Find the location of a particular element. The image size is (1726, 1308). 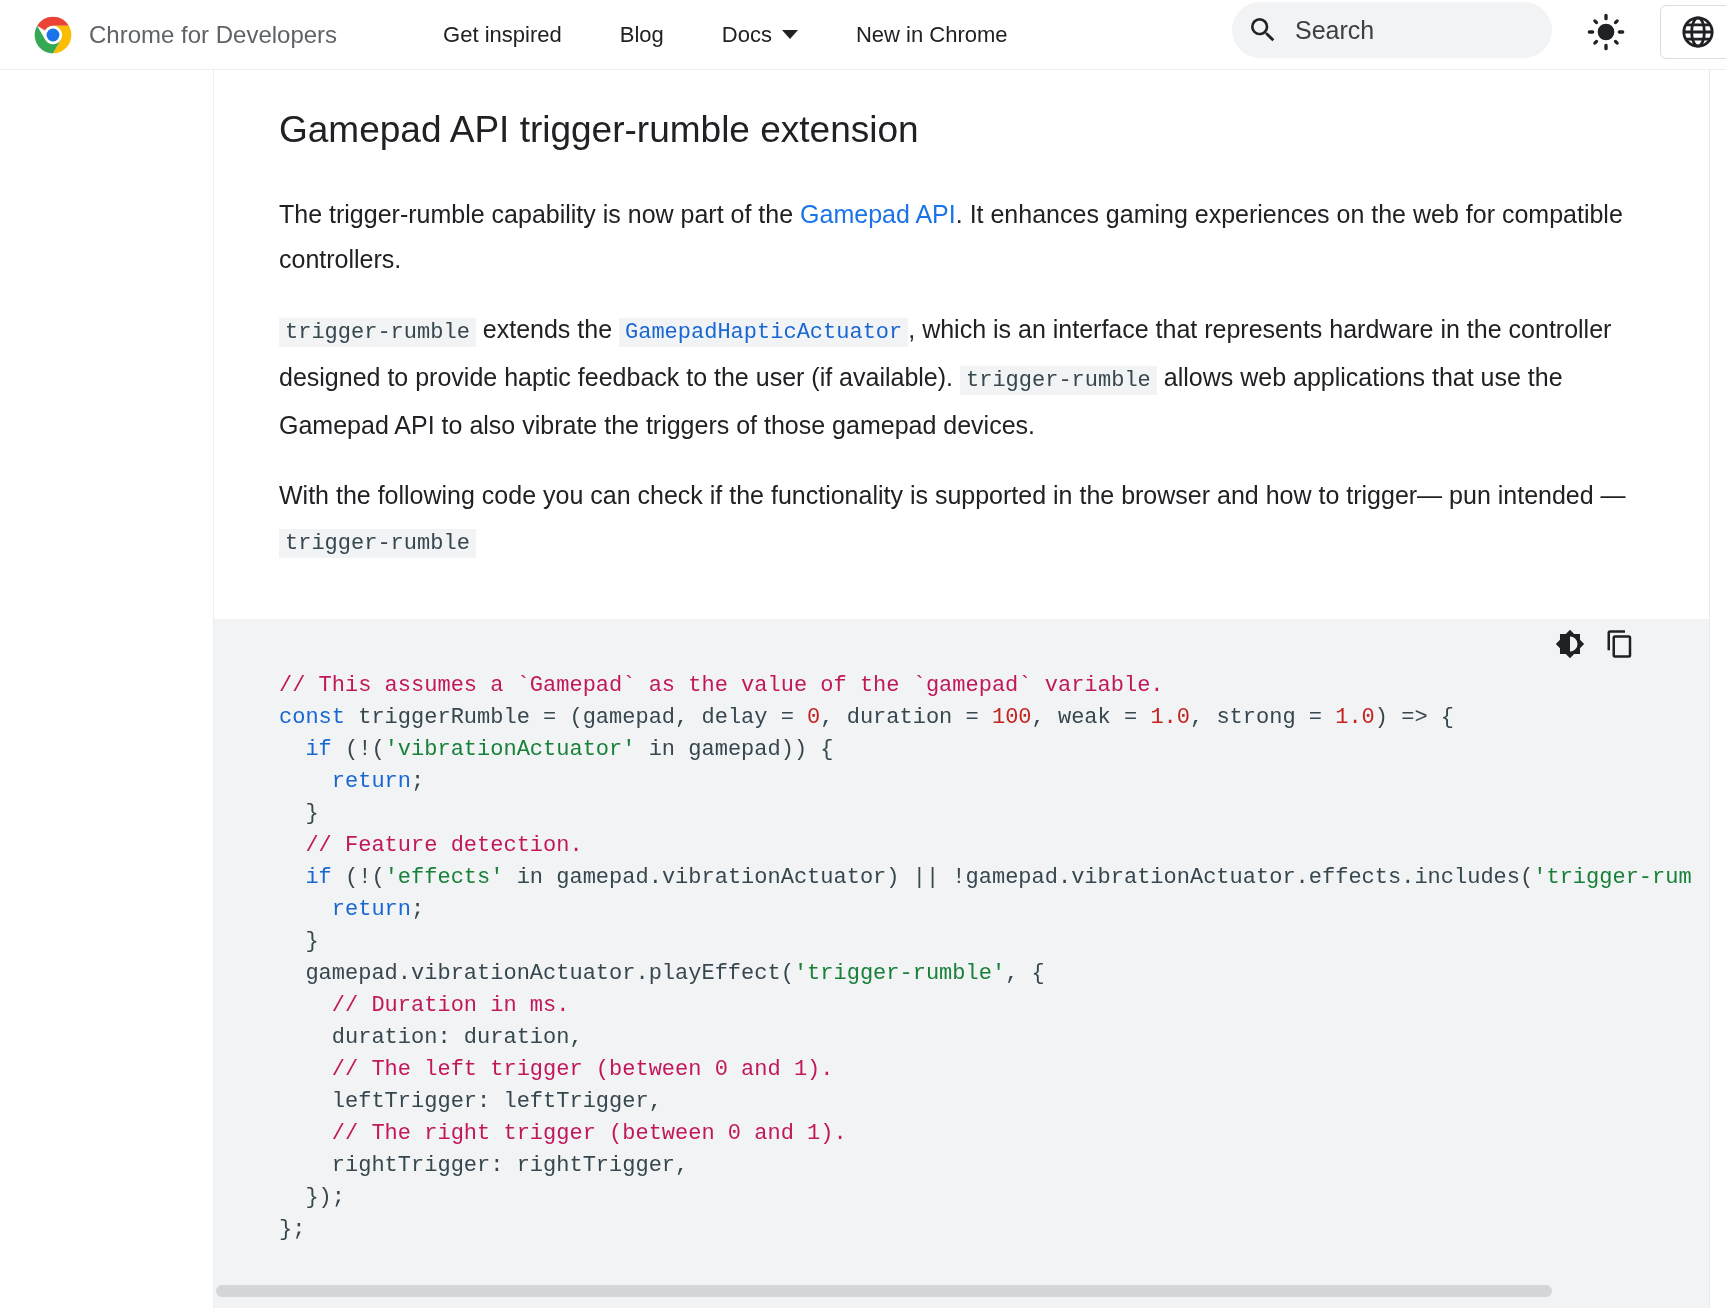

nav-link: Blog is located at coordinates (641, 34).